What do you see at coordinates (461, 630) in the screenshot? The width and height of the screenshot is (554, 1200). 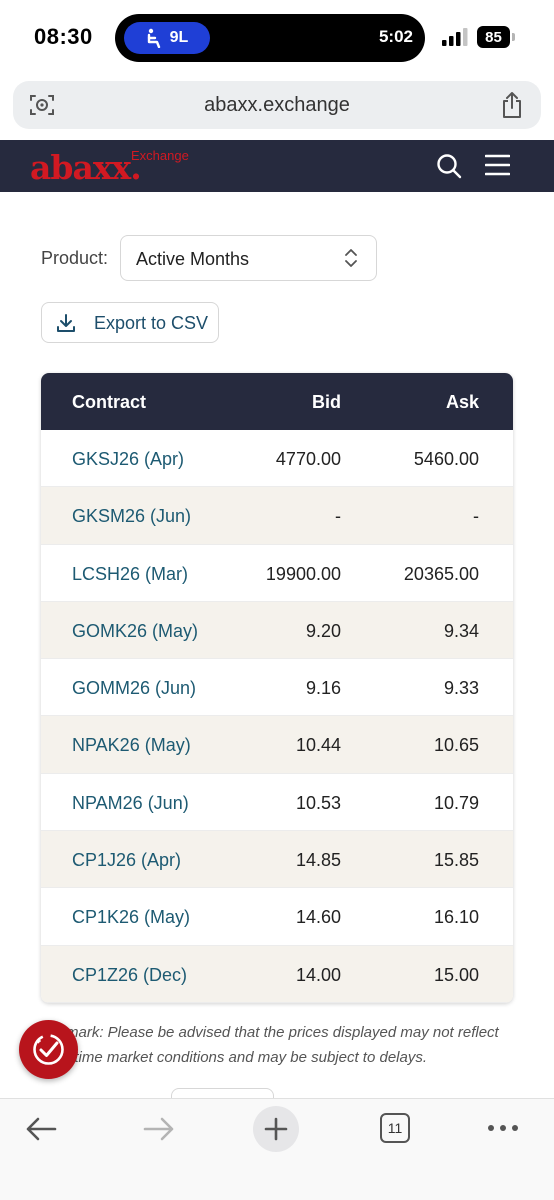 I see `ask-value: 9.34` at bounding box center [461, 630].